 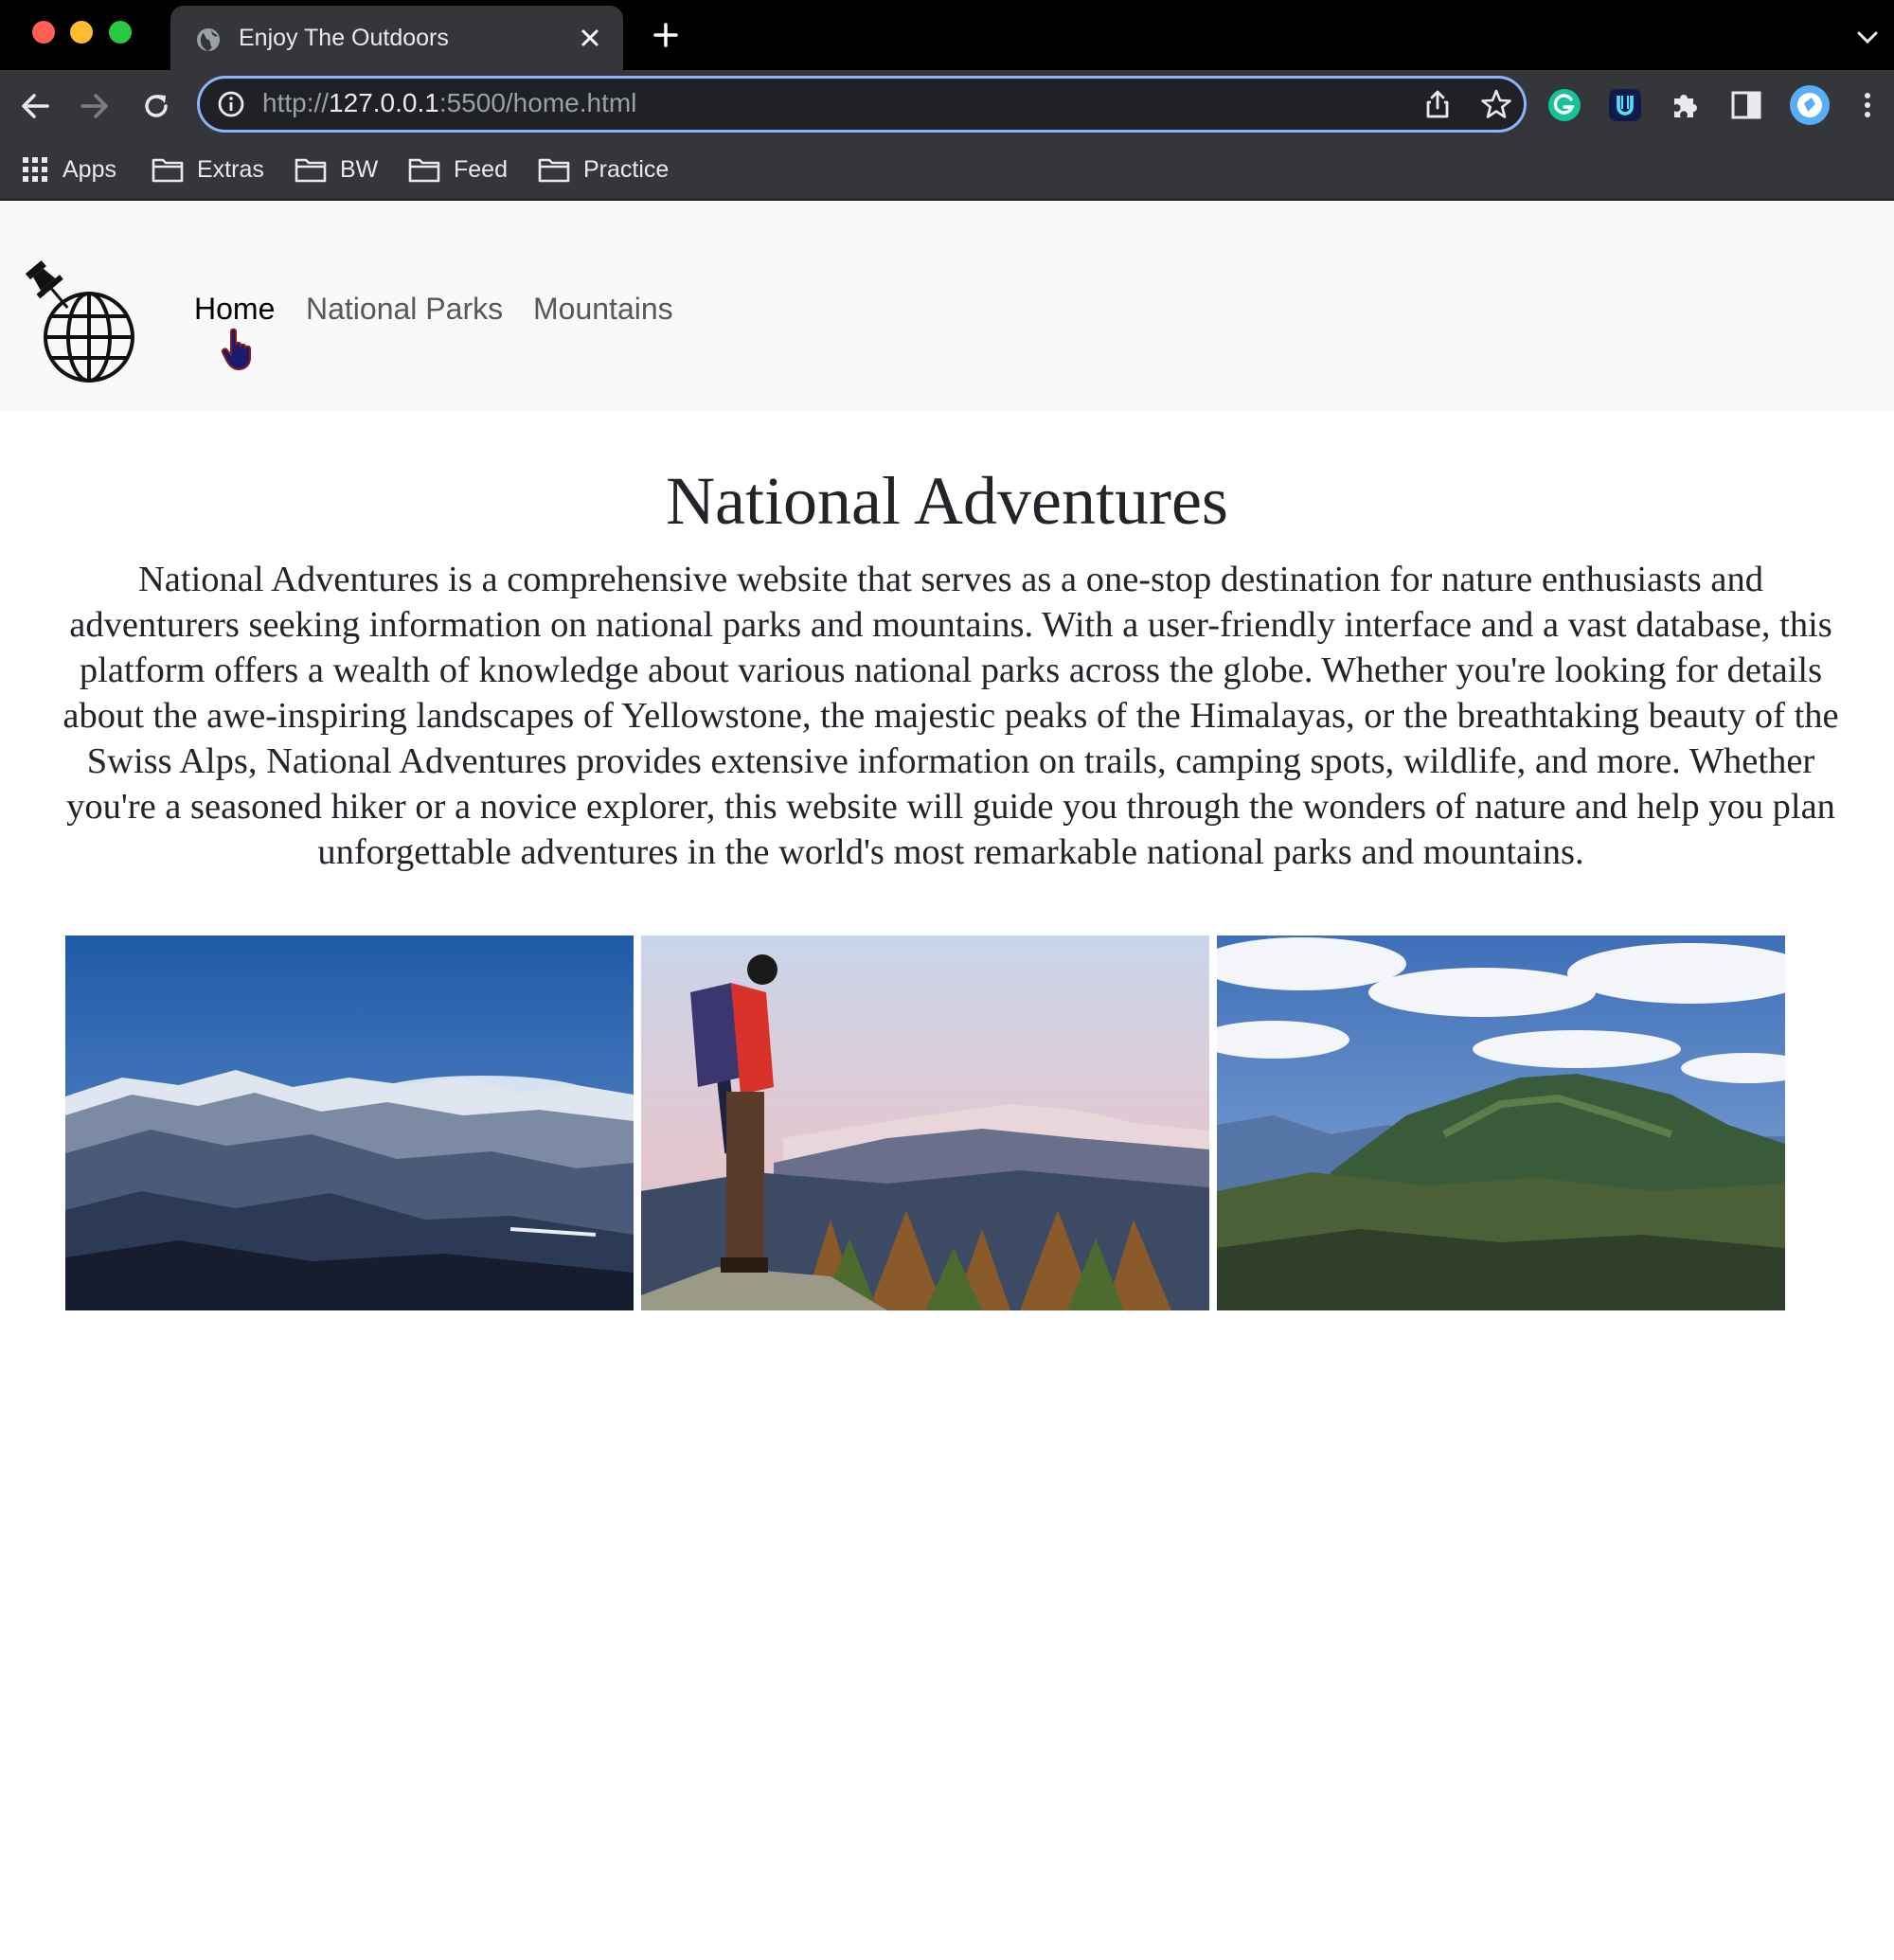 I want to click on grammarly-icon, so click(x=1564, y=105).